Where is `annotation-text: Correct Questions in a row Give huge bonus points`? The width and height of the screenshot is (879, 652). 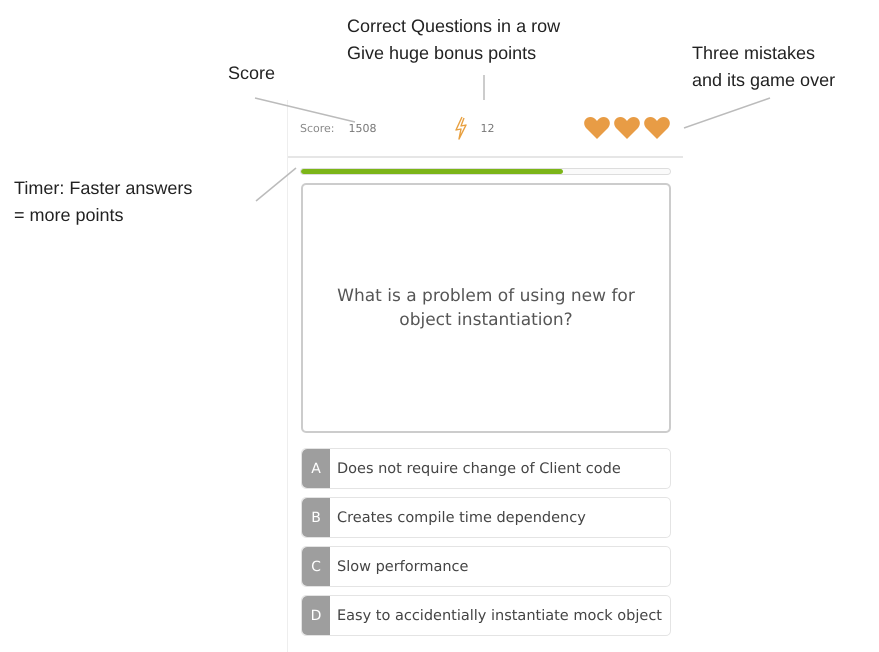 annotation-text: Correct Questions in a row Give huge bonus points is located at coordinates (454, 40).